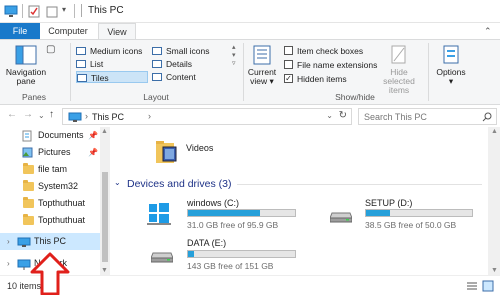 The width and height of the screenshot is (500, 295). I want to click on navigation-pane-button: Navigation pane, so click(26, 65).